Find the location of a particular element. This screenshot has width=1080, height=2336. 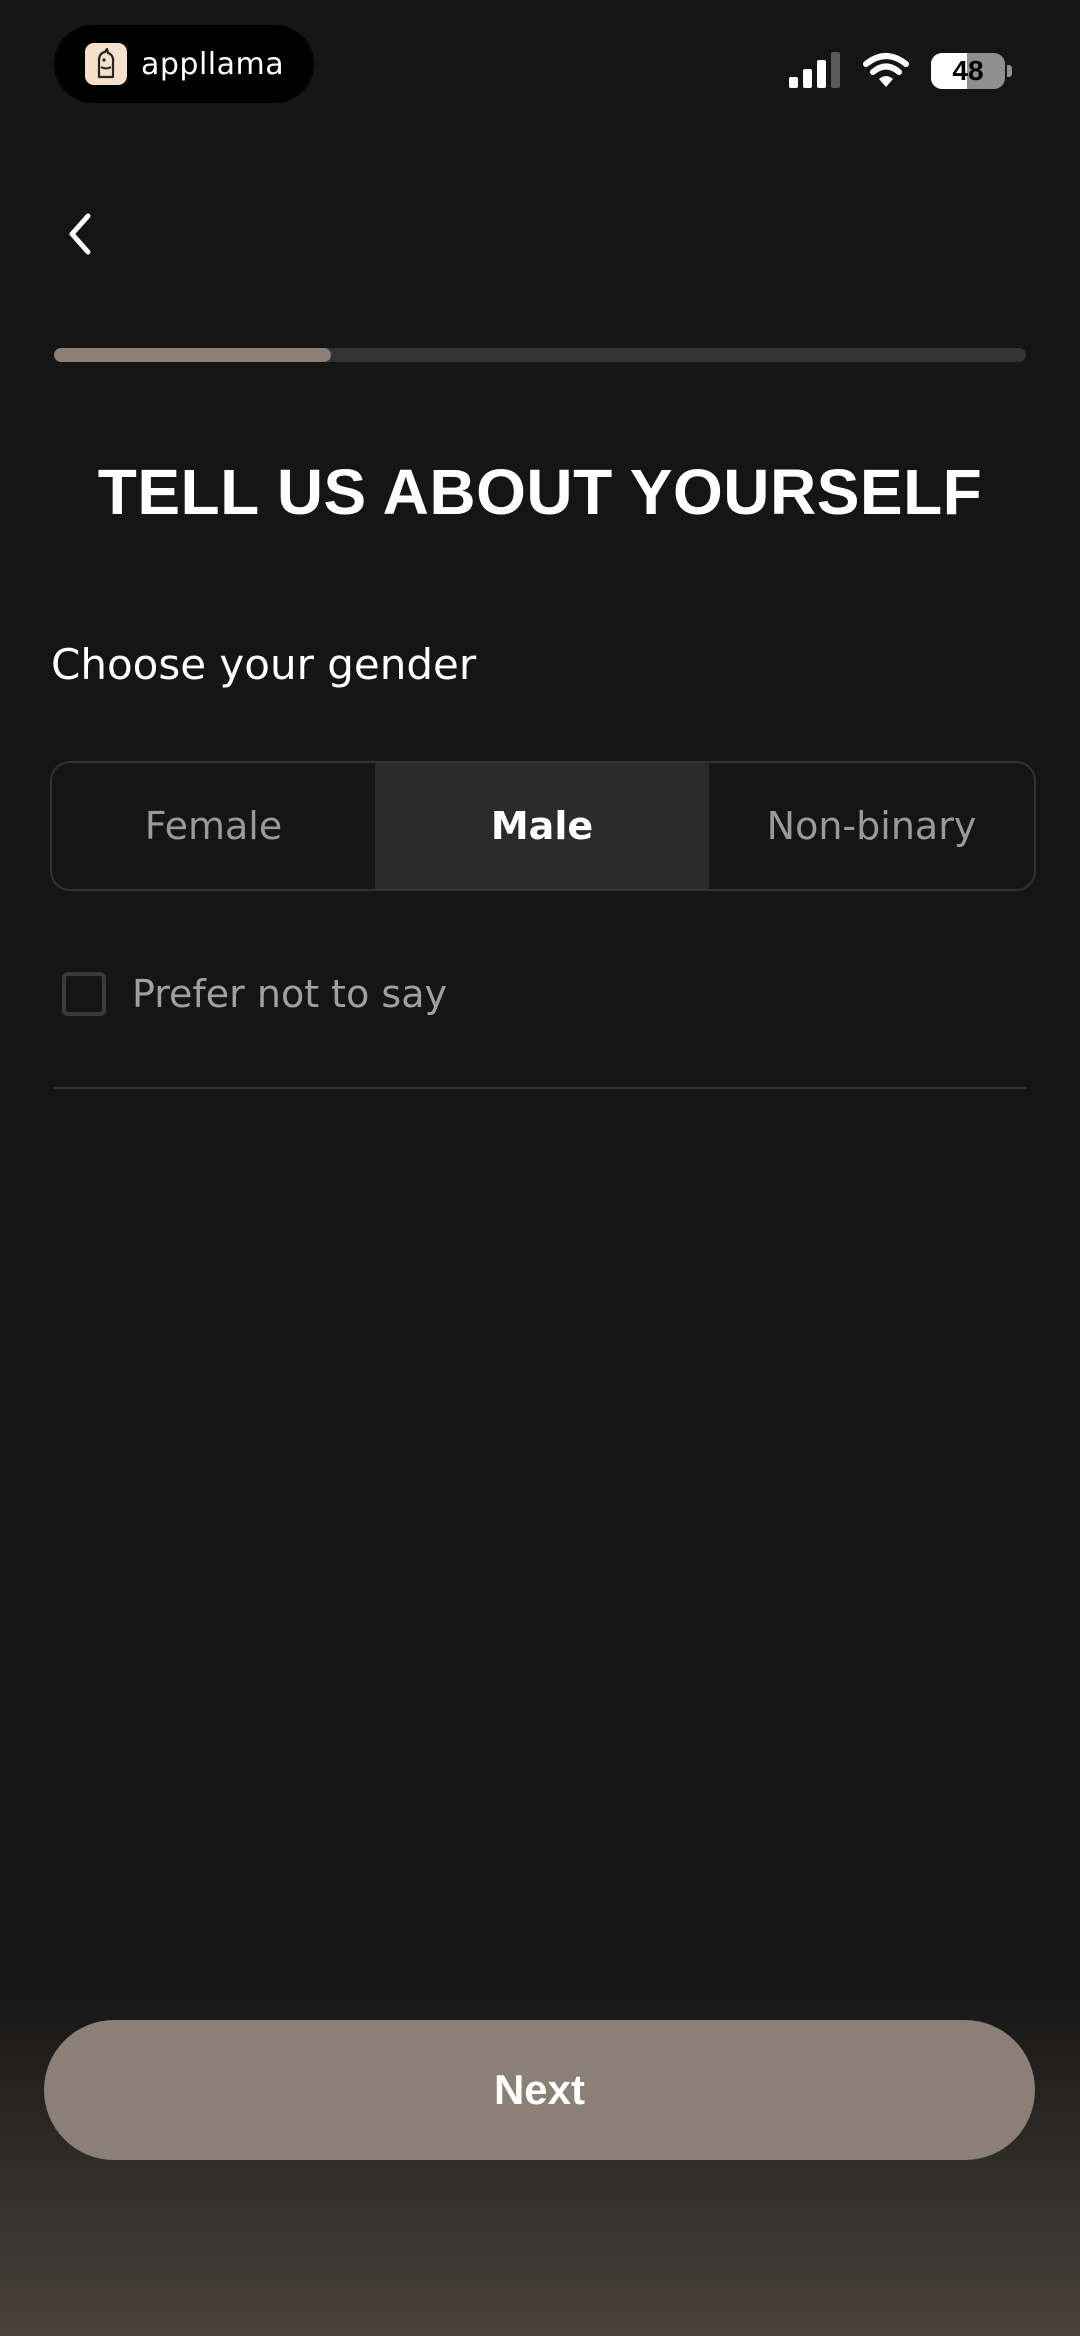

battery-icon: 48 is located at coordinates (968, 71).